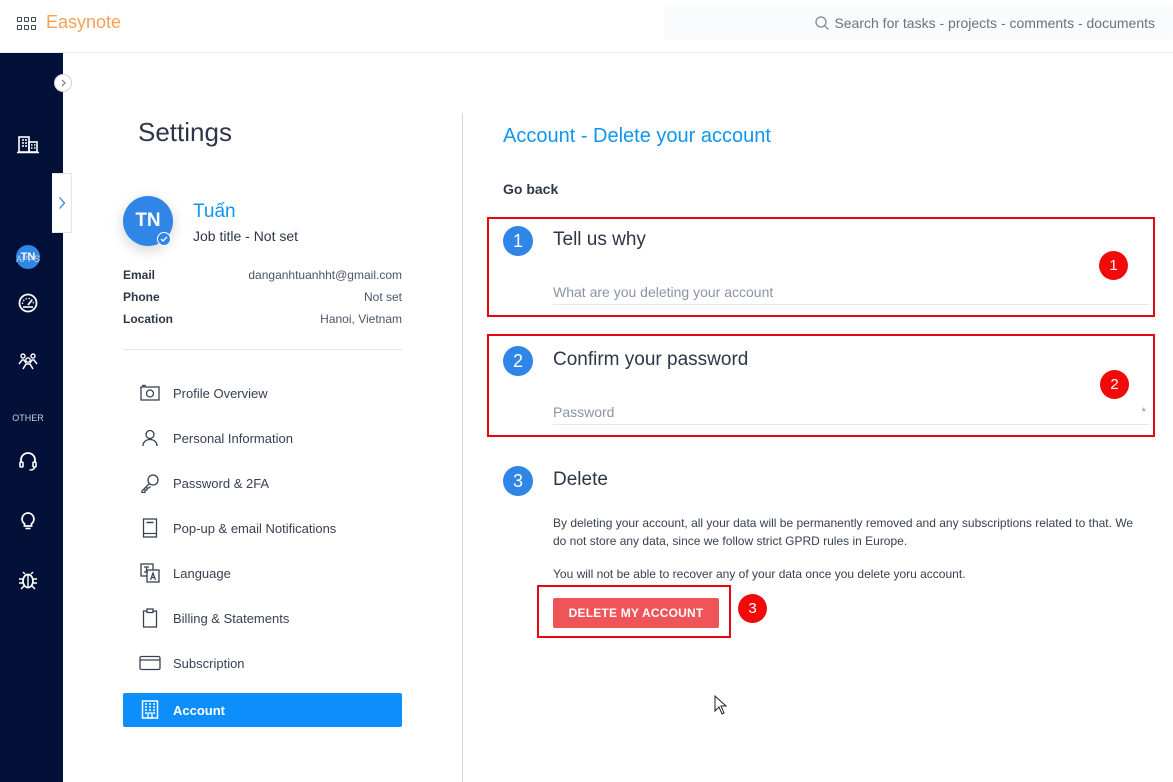  What do you see at coordinates (262, 297) in the screenshot?
I see `profile-info-phone: Phone Not set` at bounding box center [262, 297].